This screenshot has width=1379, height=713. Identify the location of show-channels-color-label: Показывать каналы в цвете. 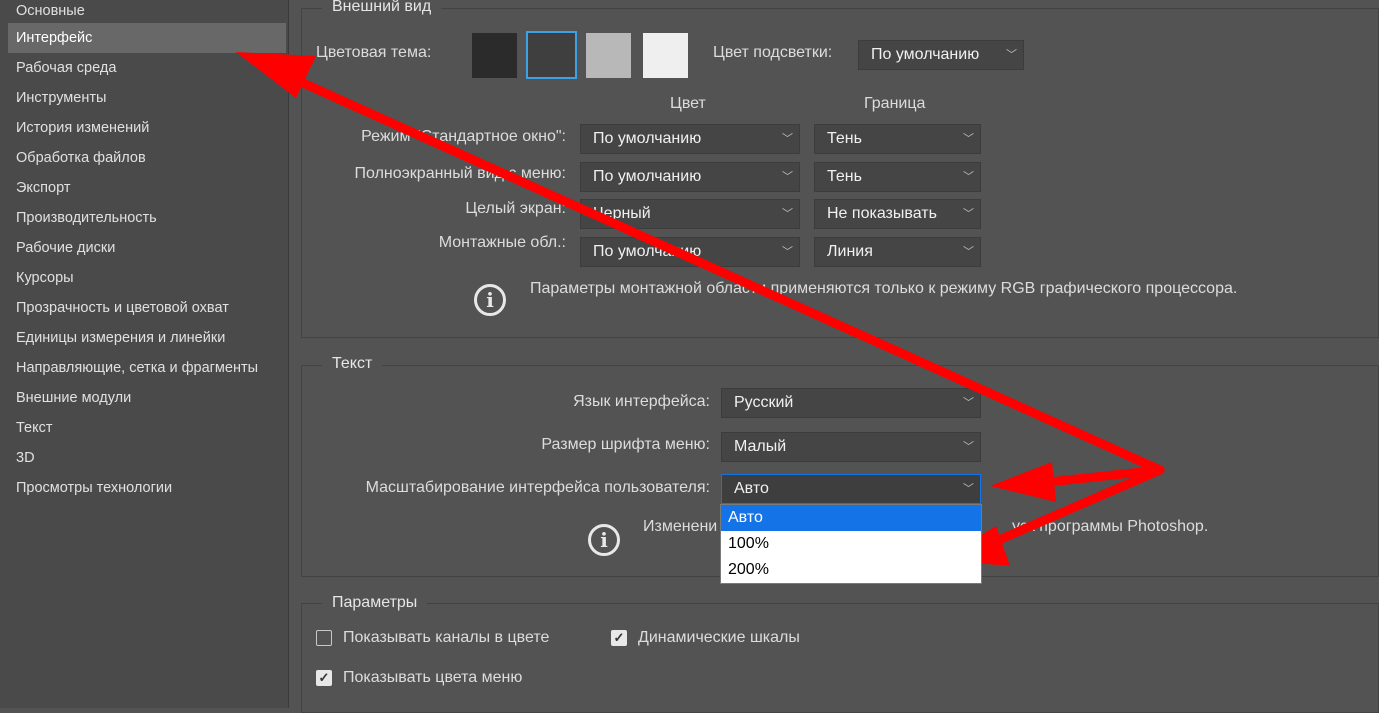
(446, 637).